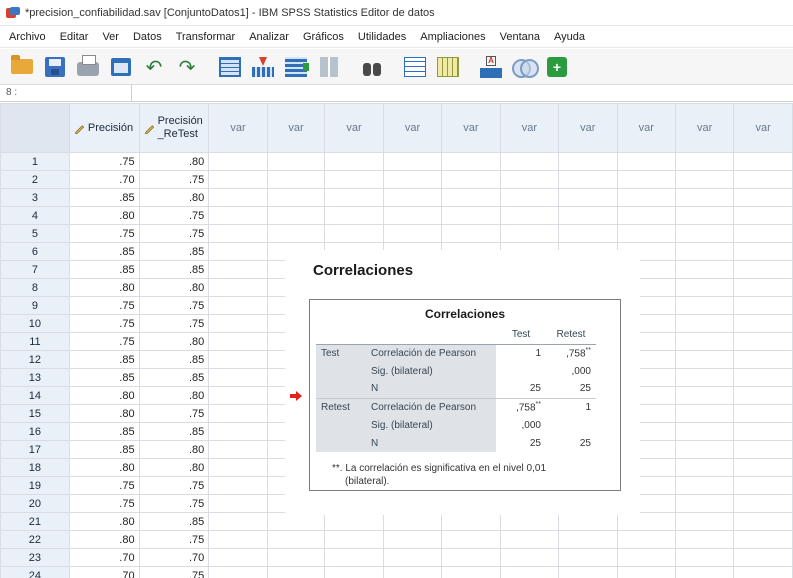 The image size is (793, 578). I want to click on row-number: 16, so click(35, 431).